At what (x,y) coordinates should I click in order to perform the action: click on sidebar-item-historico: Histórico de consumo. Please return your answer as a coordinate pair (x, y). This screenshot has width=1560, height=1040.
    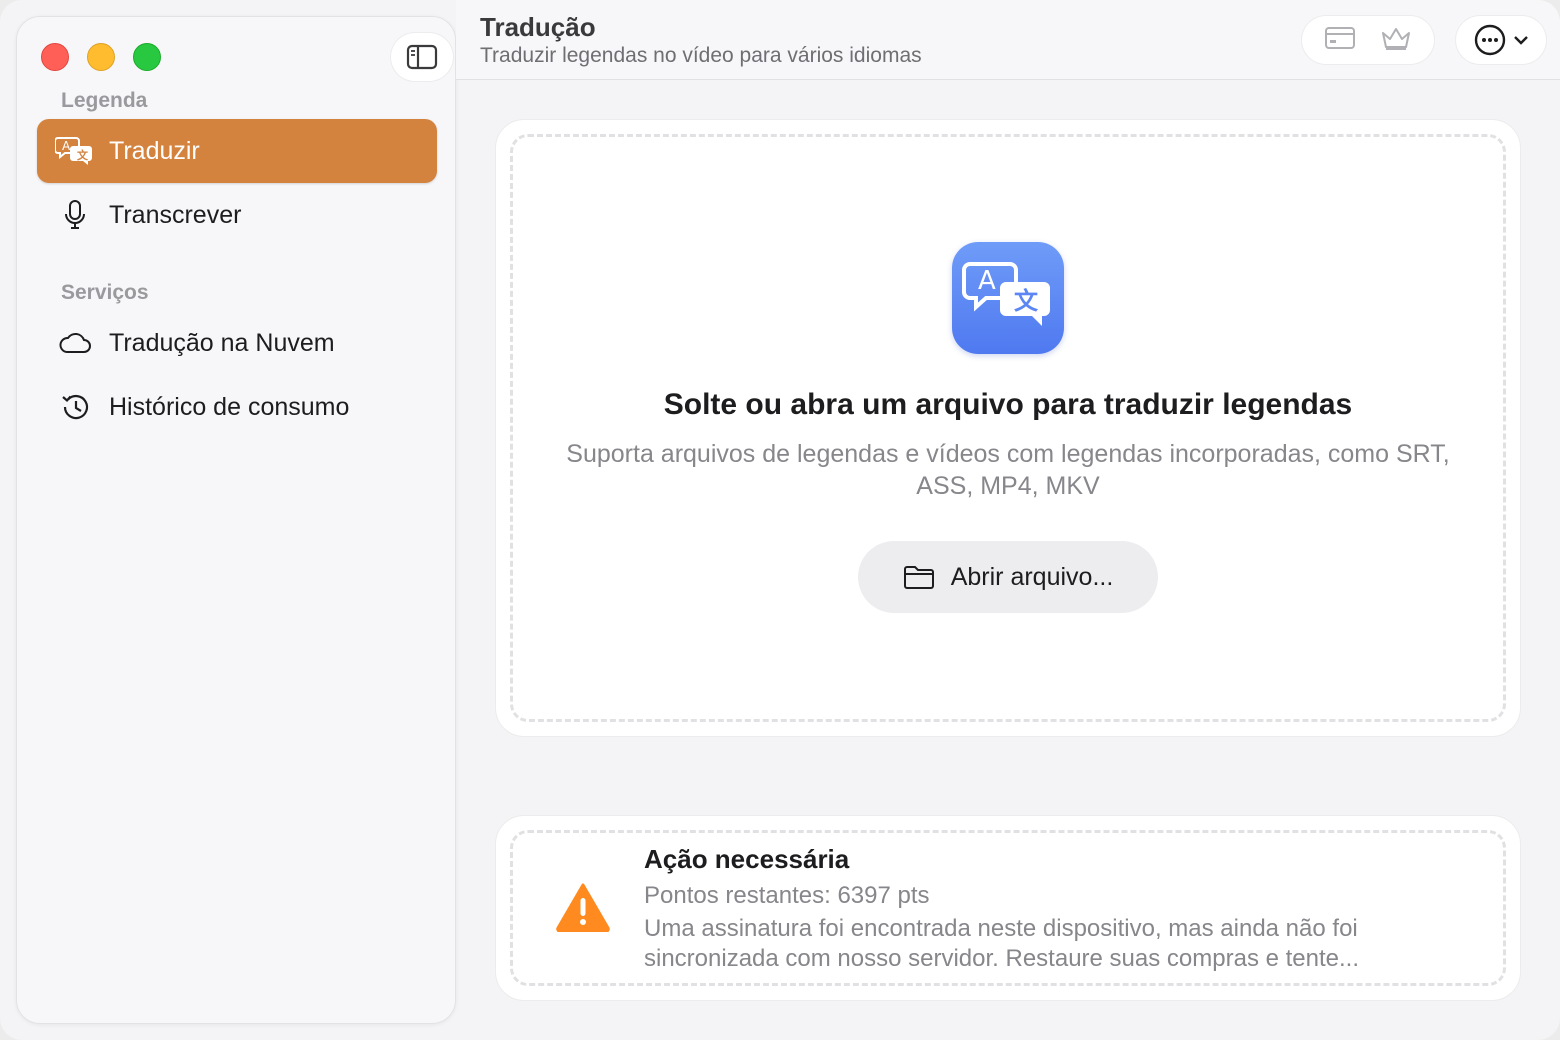
    Looking at the image, I should click on (237, 407).